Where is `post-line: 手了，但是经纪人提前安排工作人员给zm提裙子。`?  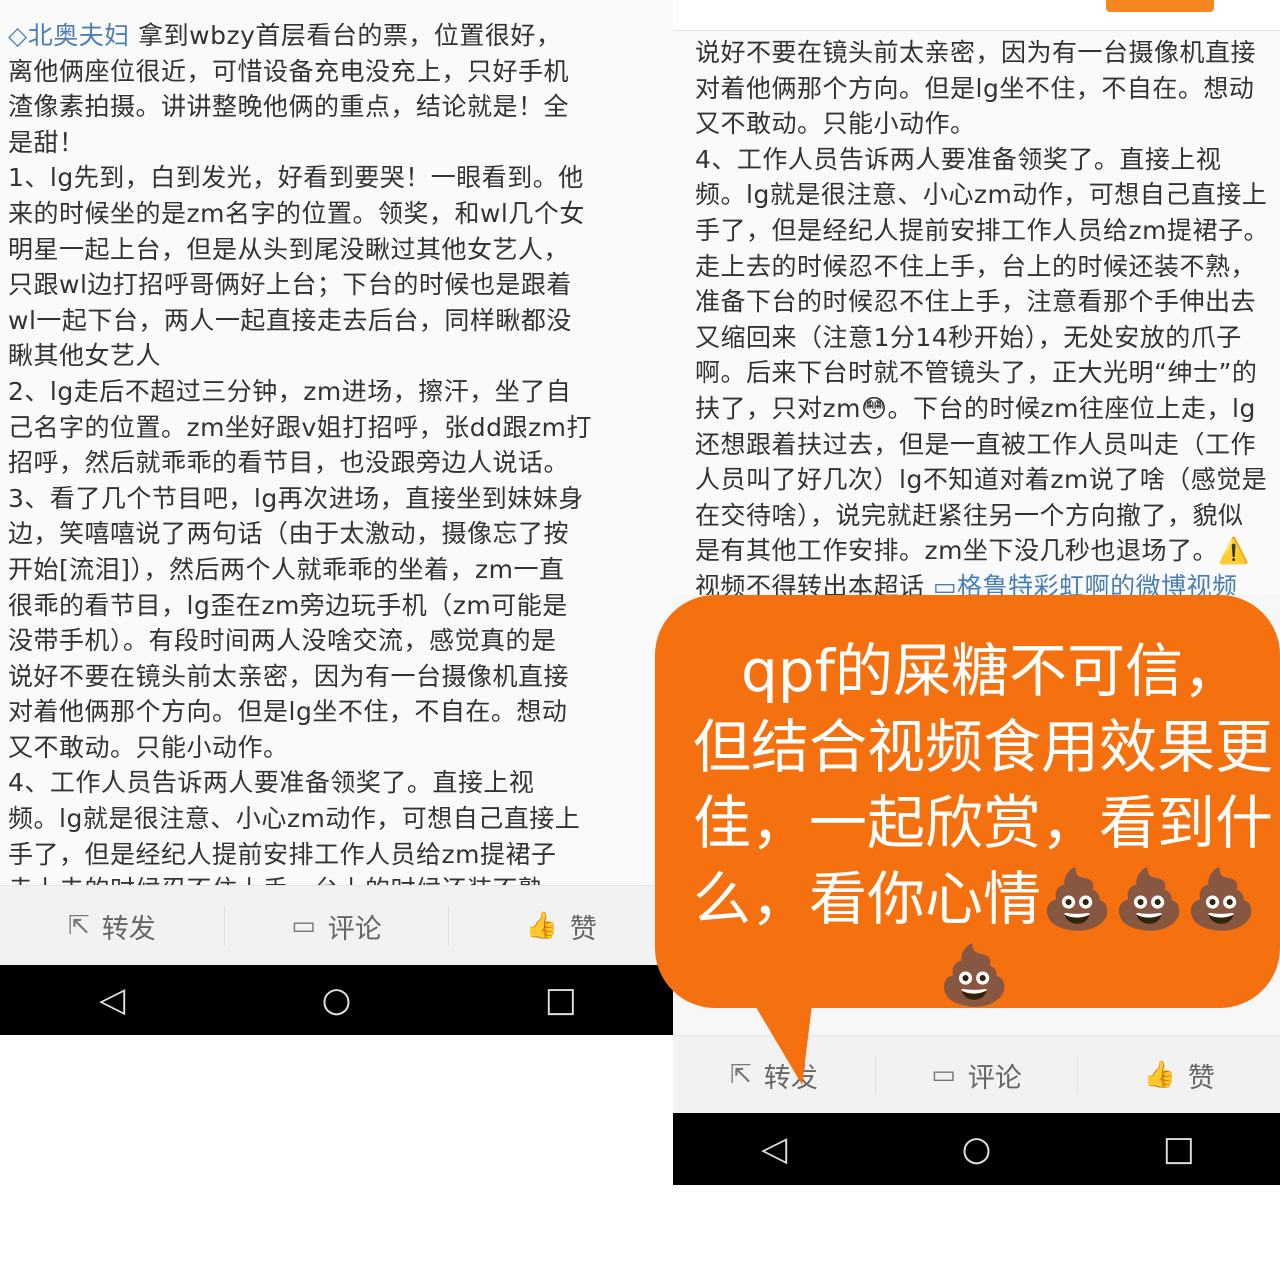
post-line: 手了，但是经纪人提前安排工作人员给zm提裙子。 is located at coordinates (982, 230).